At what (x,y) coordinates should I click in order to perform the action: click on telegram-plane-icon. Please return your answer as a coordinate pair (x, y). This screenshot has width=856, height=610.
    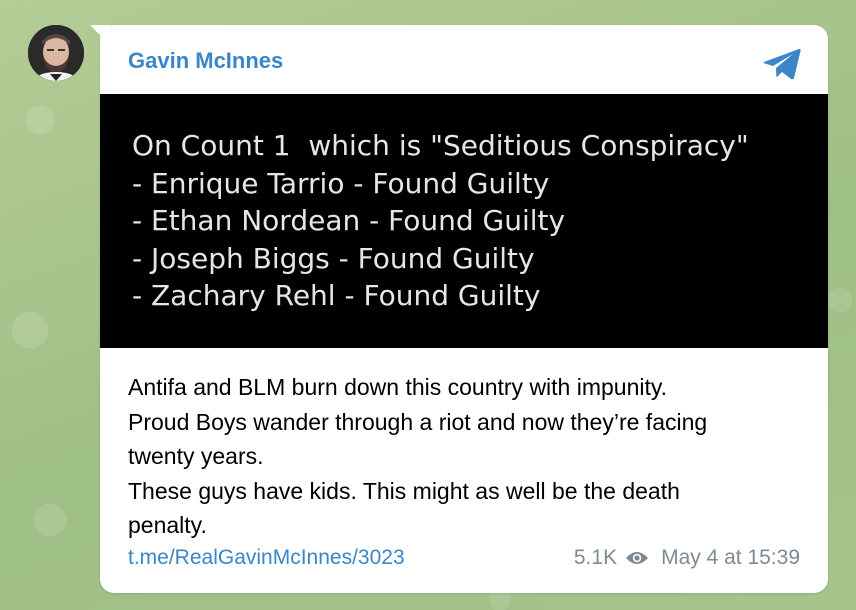
    Looking at the image, I should click on (782, 64).